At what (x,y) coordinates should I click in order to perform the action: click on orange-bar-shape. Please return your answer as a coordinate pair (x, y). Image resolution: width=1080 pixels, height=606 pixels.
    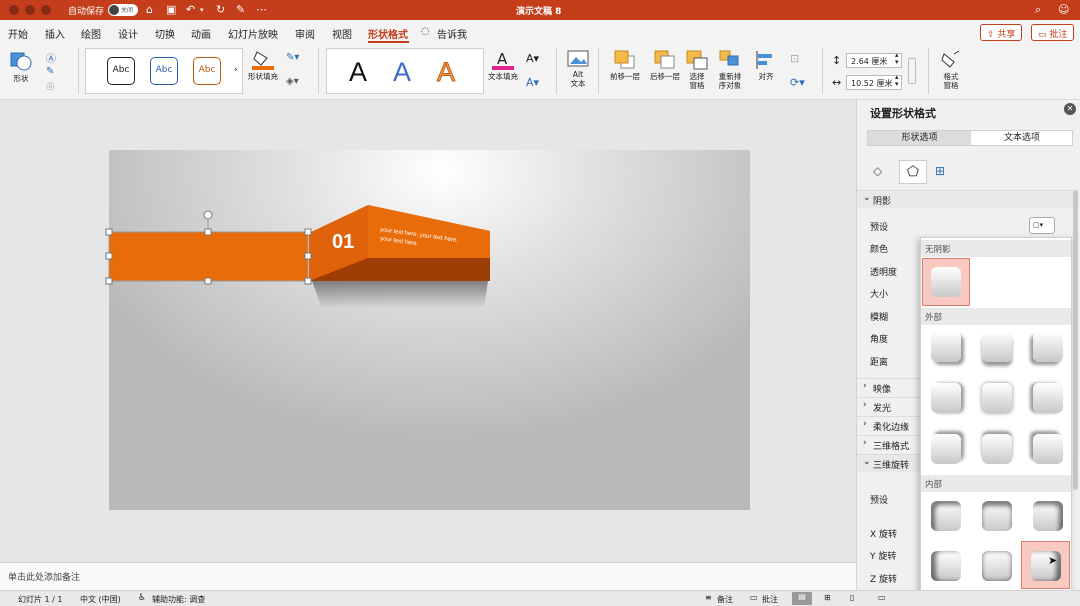
    Looking at the image, I should click on (208, 256).